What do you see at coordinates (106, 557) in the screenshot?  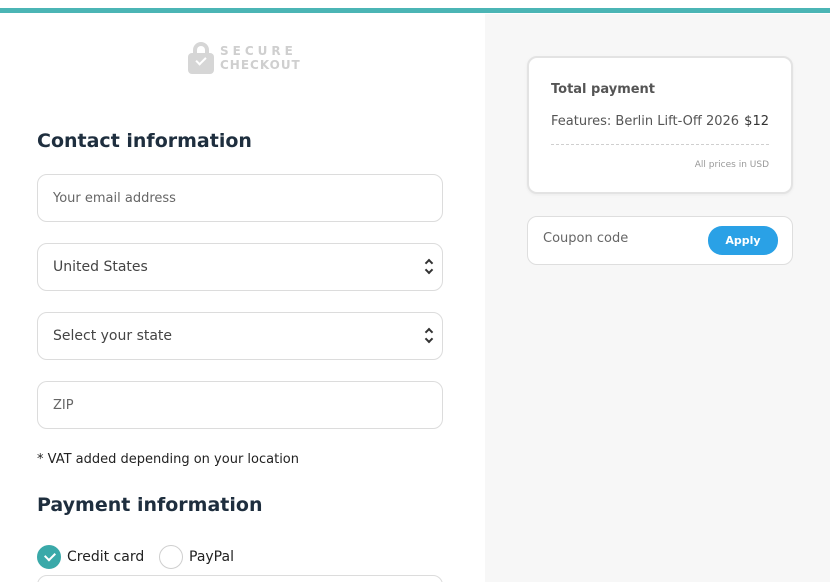 I see `payment-option-label: Credit card` at bounding box center [106, 557].